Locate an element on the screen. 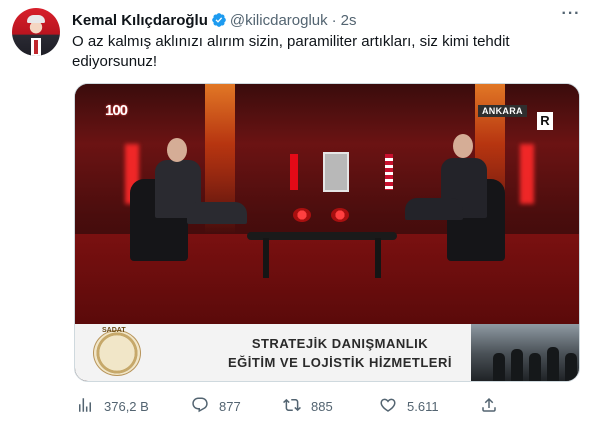 This screenshot has height=429, width=596. banner-photo is located at coordinates (525, 352).